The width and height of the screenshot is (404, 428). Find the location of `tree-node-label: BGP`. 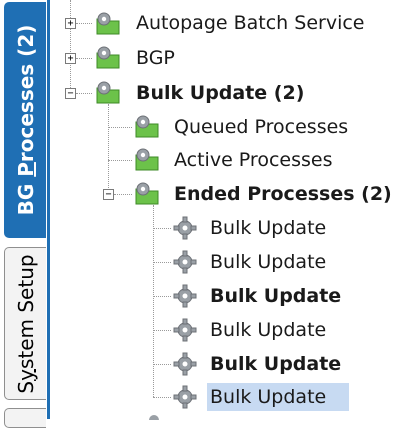

tree-node-label: BGP is located at coordinates (155, 58).